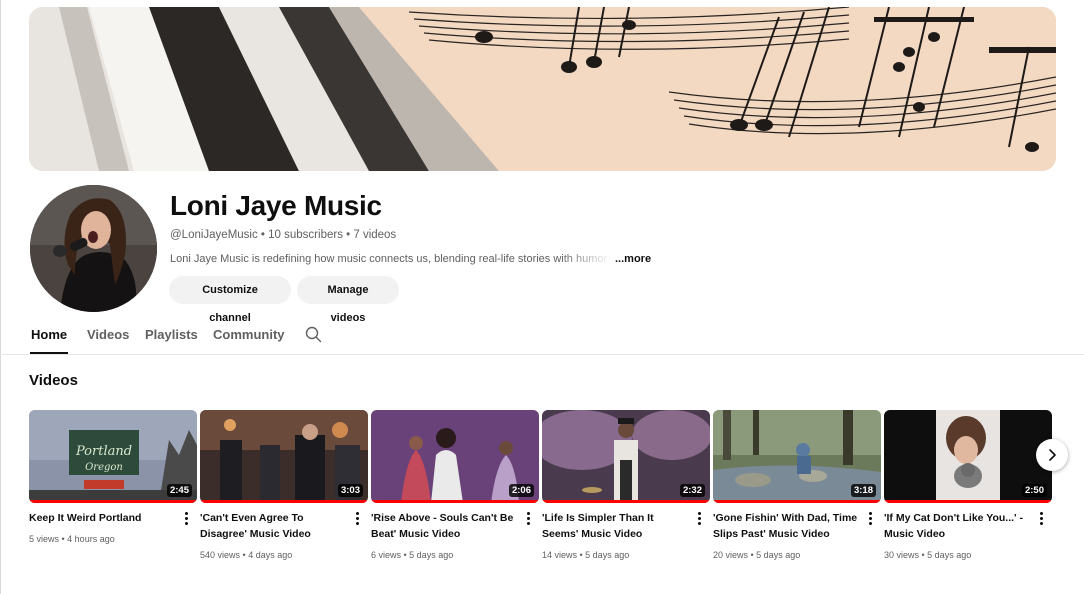 The width and height of the screenshot is (1084, 594). I want to click on video-duration: 3:18, so click(863, 490).